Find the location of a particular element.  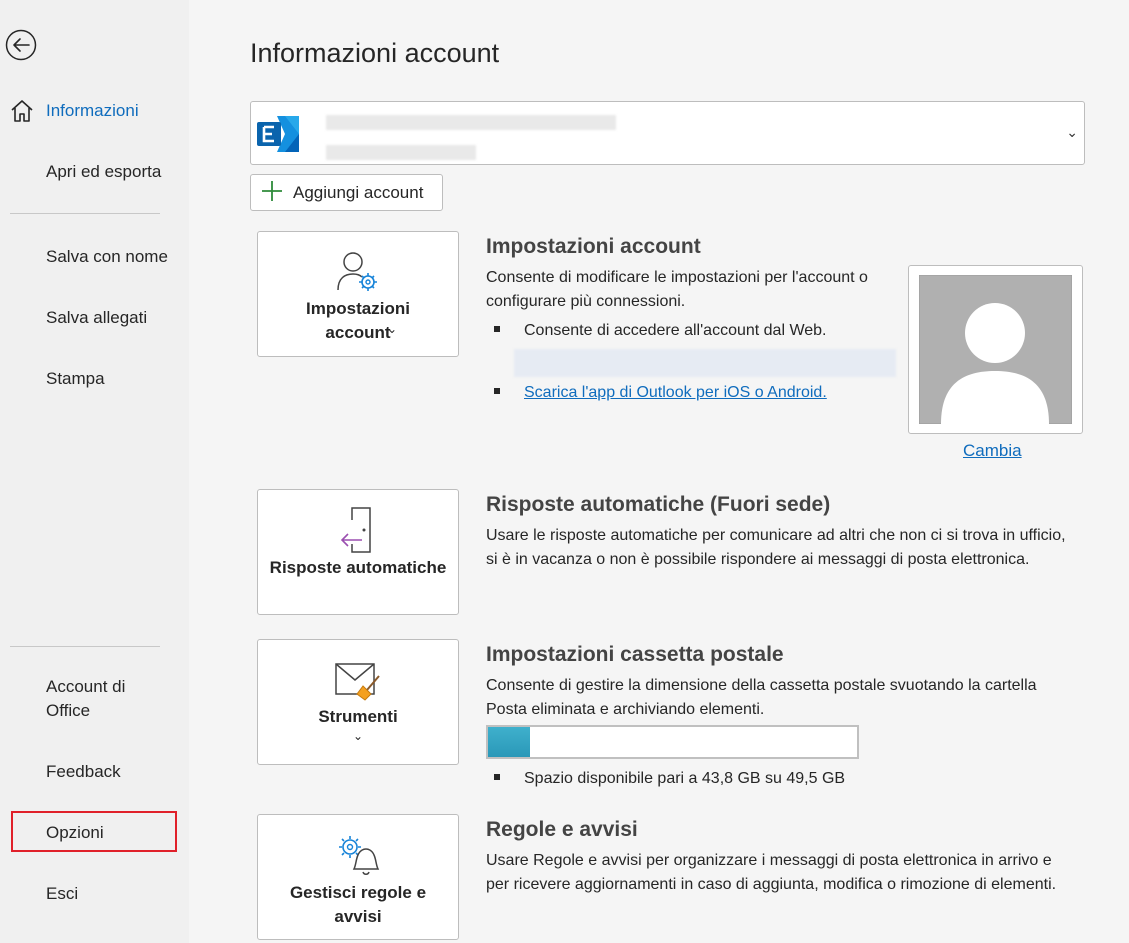

account-settings-title: Impostazioni account is located at coordinates (593, 246).